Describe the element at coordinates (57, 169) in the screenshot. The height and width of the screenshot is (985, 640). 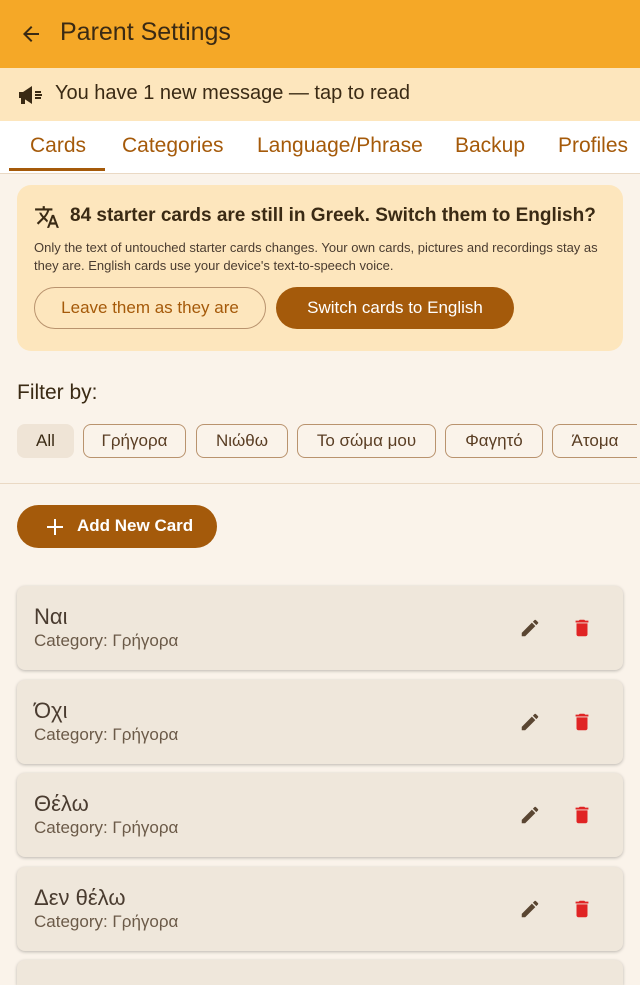
I see `tab-indicator` at that location.